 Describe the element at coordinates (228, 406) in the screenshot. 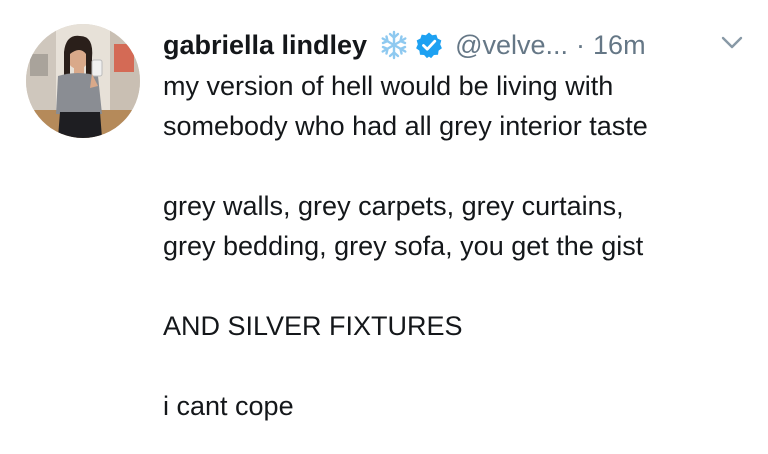

I see `tweet-line: i cant cope` at that location.